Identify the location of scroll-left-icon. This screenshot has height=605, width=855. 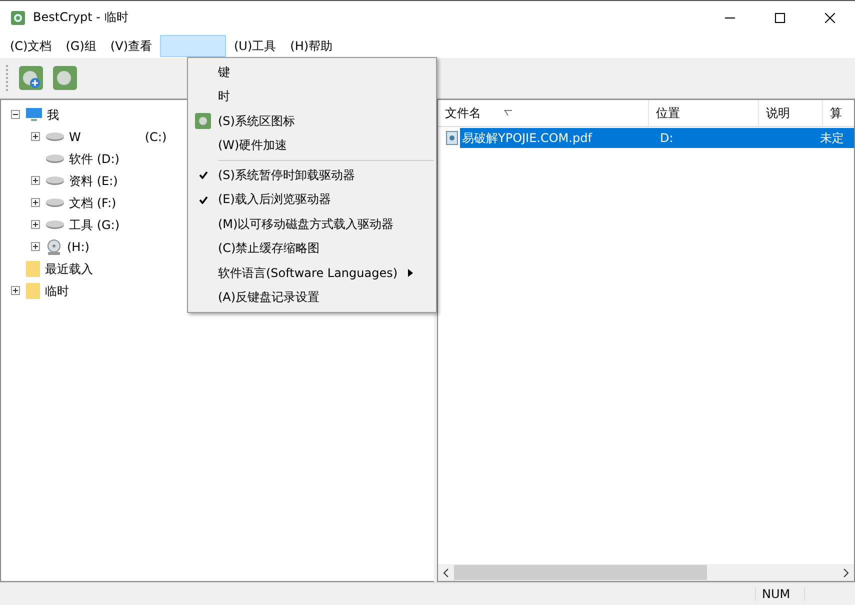
(446, 573).